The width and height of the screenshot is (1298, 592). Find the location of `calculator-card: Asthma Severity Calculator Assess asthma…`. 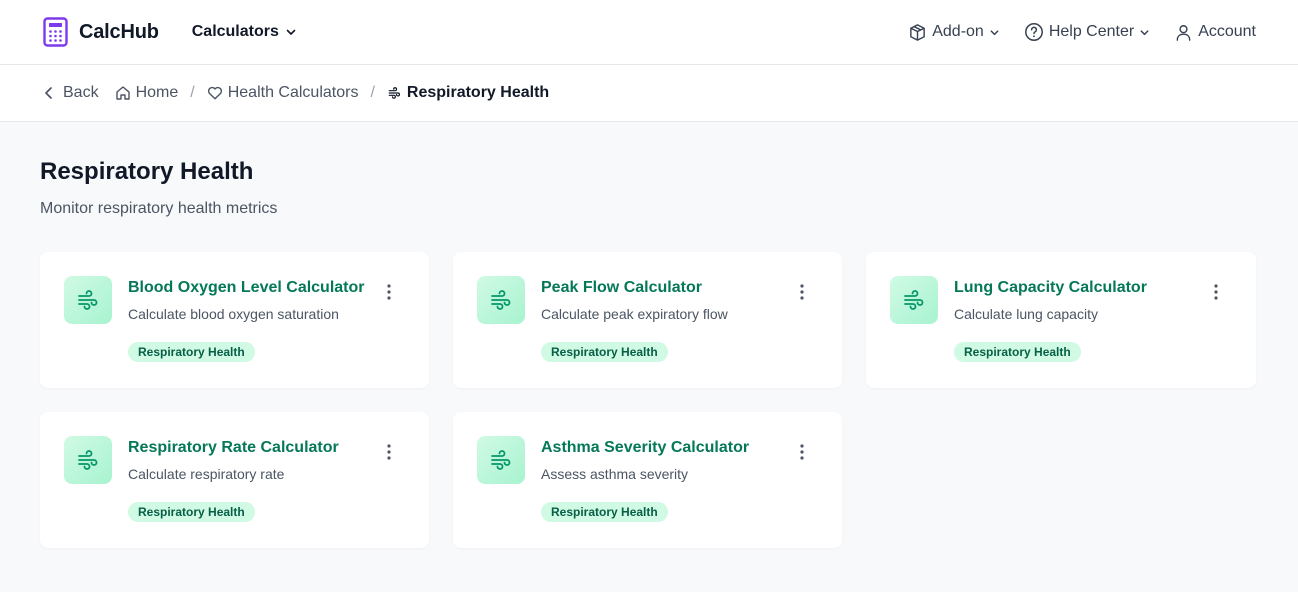

calculator-card: Asthma Severity Calculator Assess asthma… is located at coordinates (647, 480).